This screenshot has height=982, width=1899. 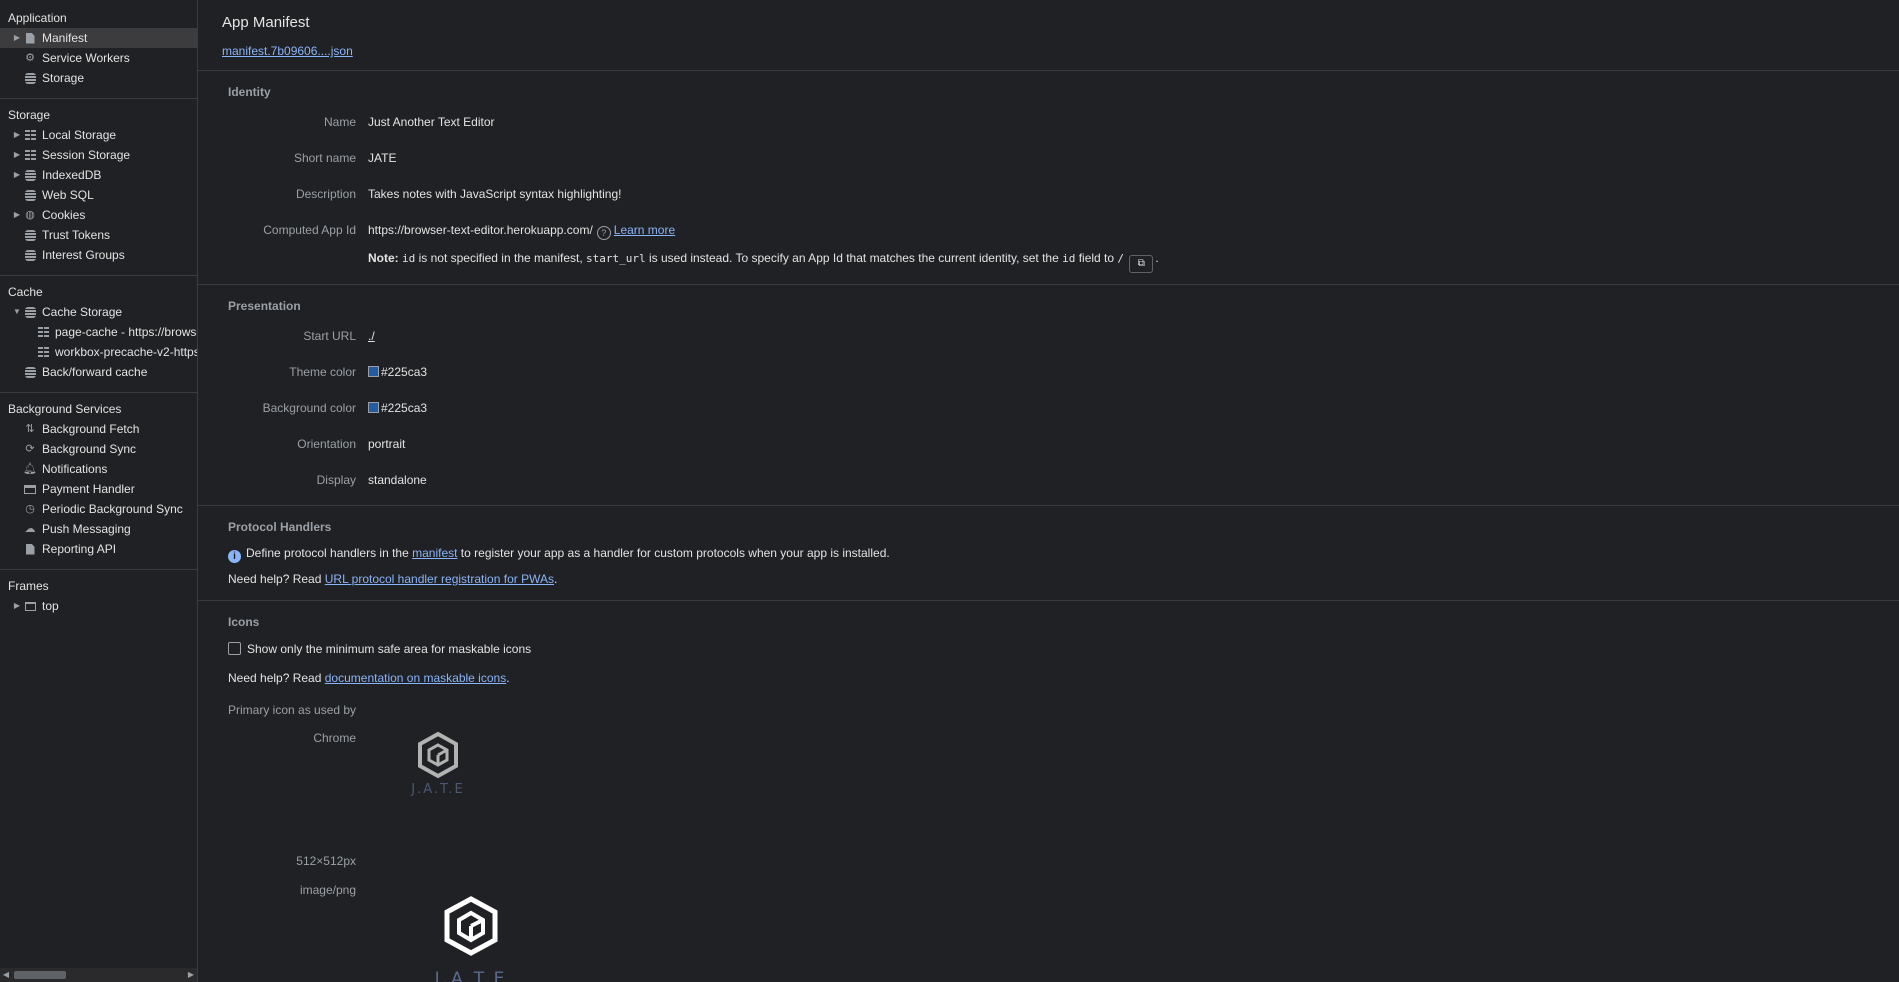 I want to click on info-icon: i, so click(x=234, y=556).